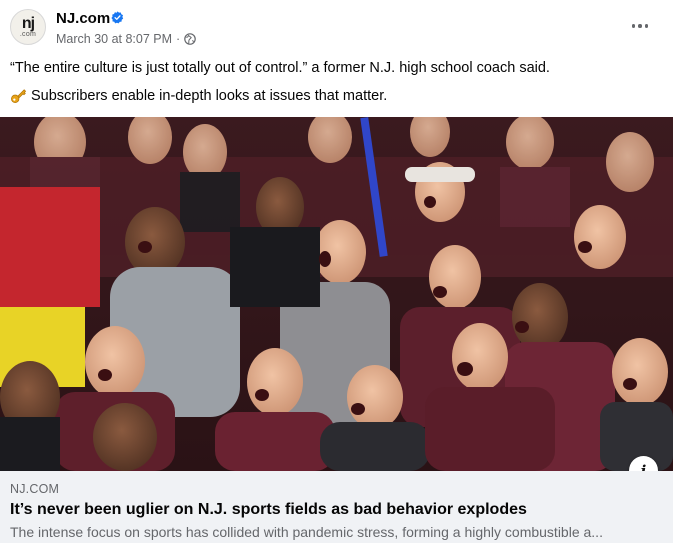 The width and height of the screenshot is (673, 543). What do you see at coordinates (336, 26) in the screenshot?
I see `post-header: nj .com NJ.com March 30 at 8:07 PM ·` at bounding box center [336, 26].